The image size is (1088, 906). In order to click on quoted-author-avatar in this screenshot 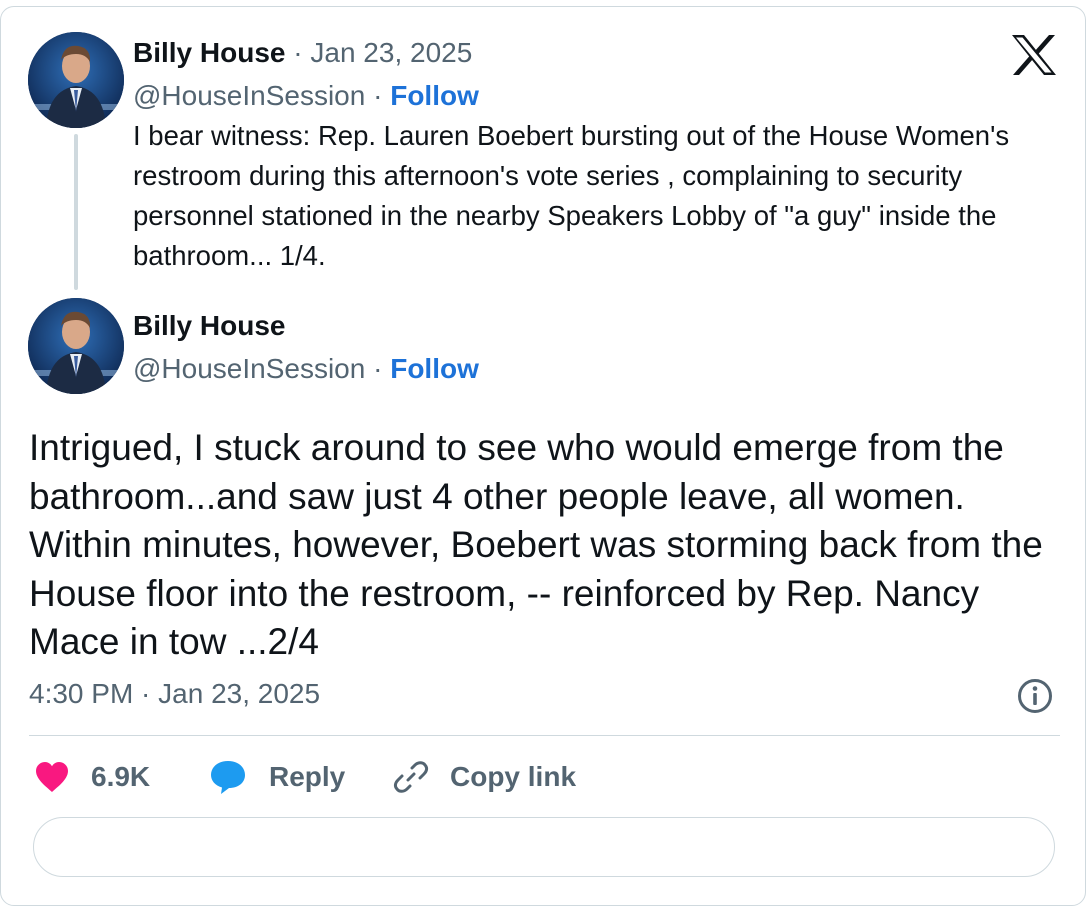, I will do `click(76, 80)`.